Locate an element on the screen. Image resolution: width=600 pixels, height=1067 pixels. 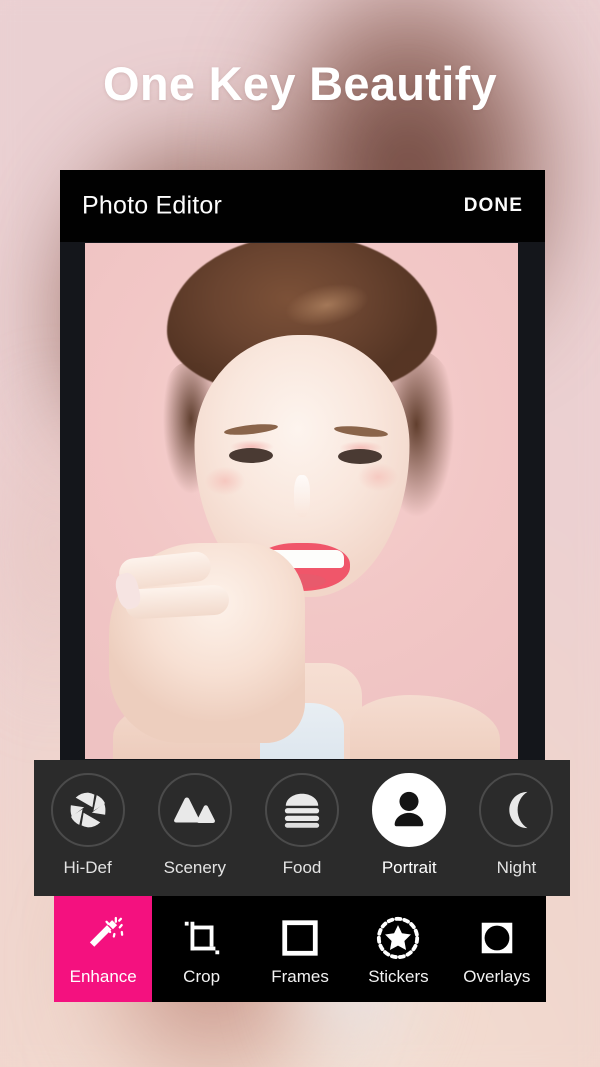
crescent-moon-icon is located at coordinates (516, 810).